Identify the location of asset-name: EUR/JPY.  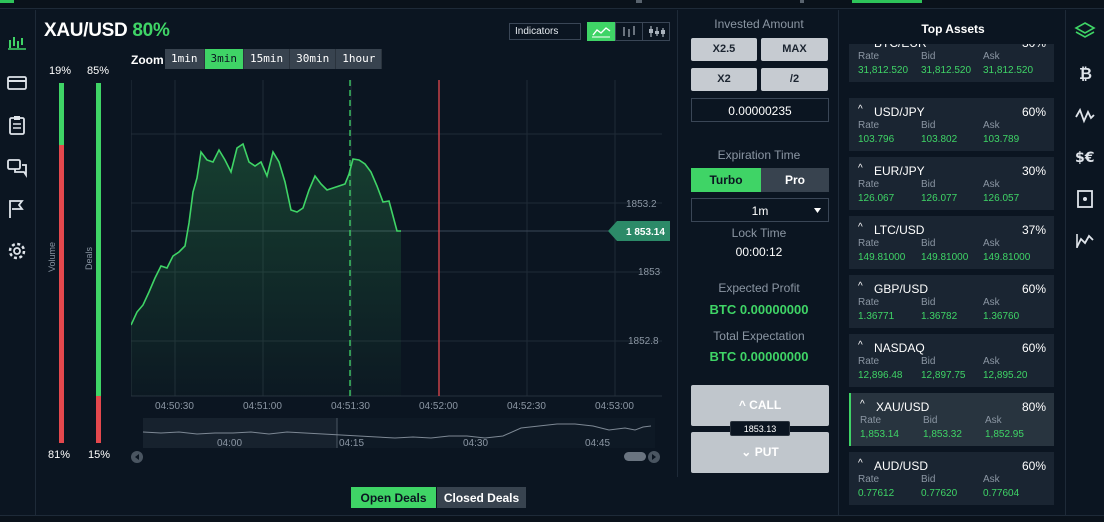
(899, 171).